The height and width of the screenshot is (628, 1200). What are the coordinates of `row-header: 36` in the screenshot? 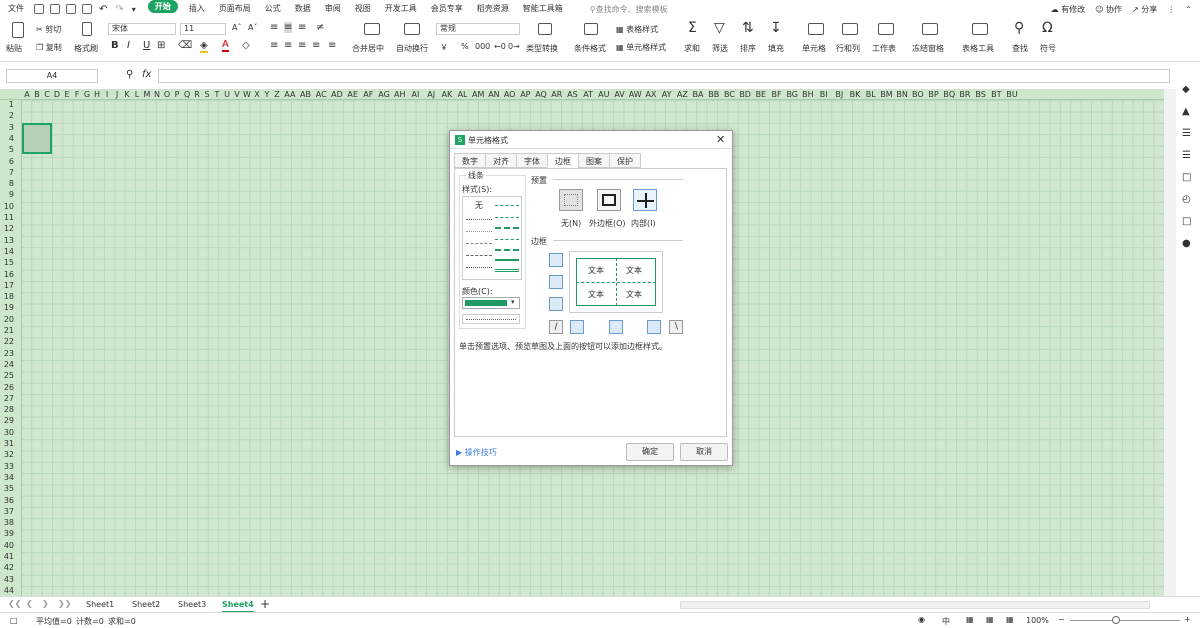 It's located at (10, 501).